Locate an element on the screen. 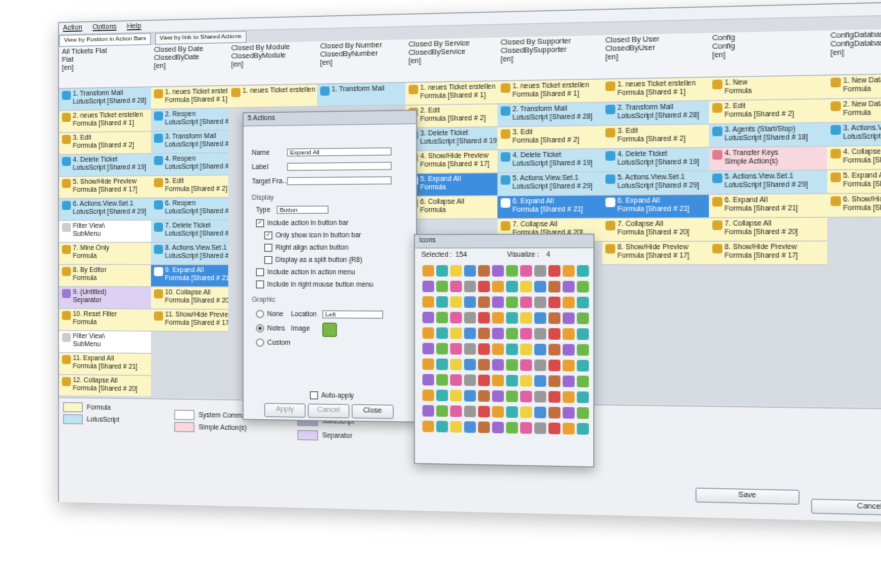  target-frame-field is located at coordinates (339, 181).